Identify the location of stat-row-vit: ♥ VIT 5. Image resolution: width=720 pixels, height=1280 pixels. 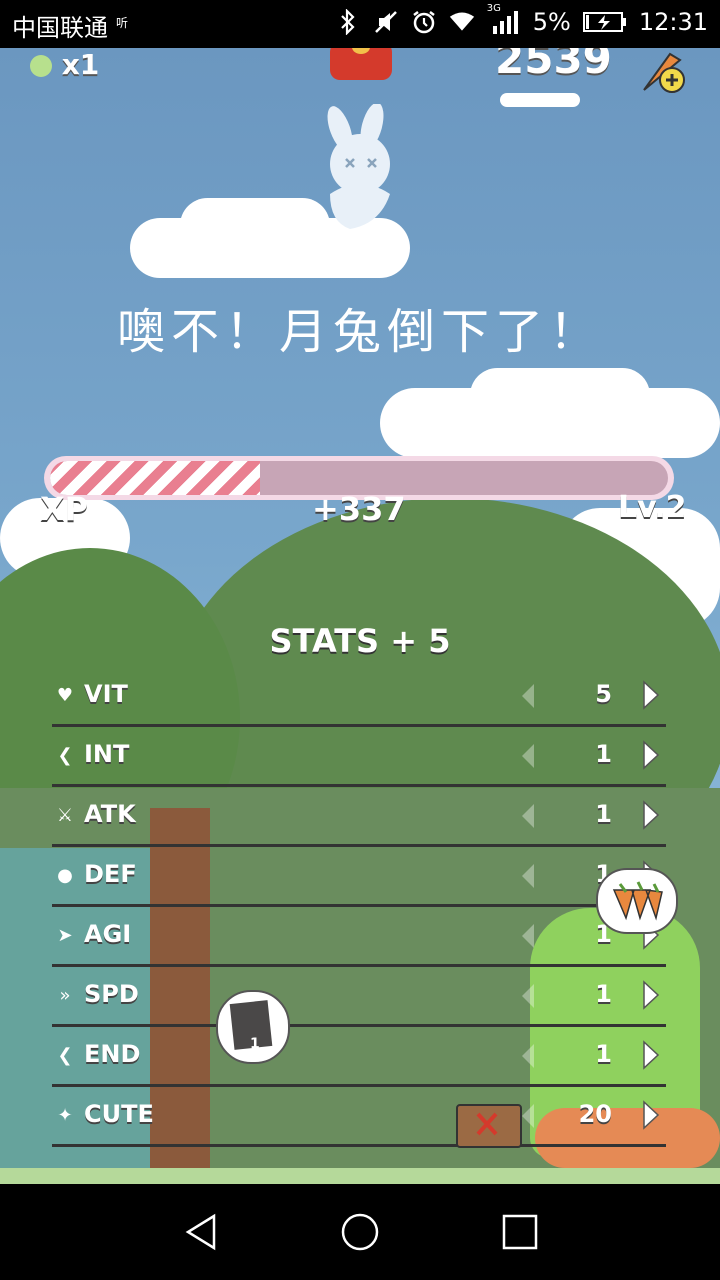
(359, 697).